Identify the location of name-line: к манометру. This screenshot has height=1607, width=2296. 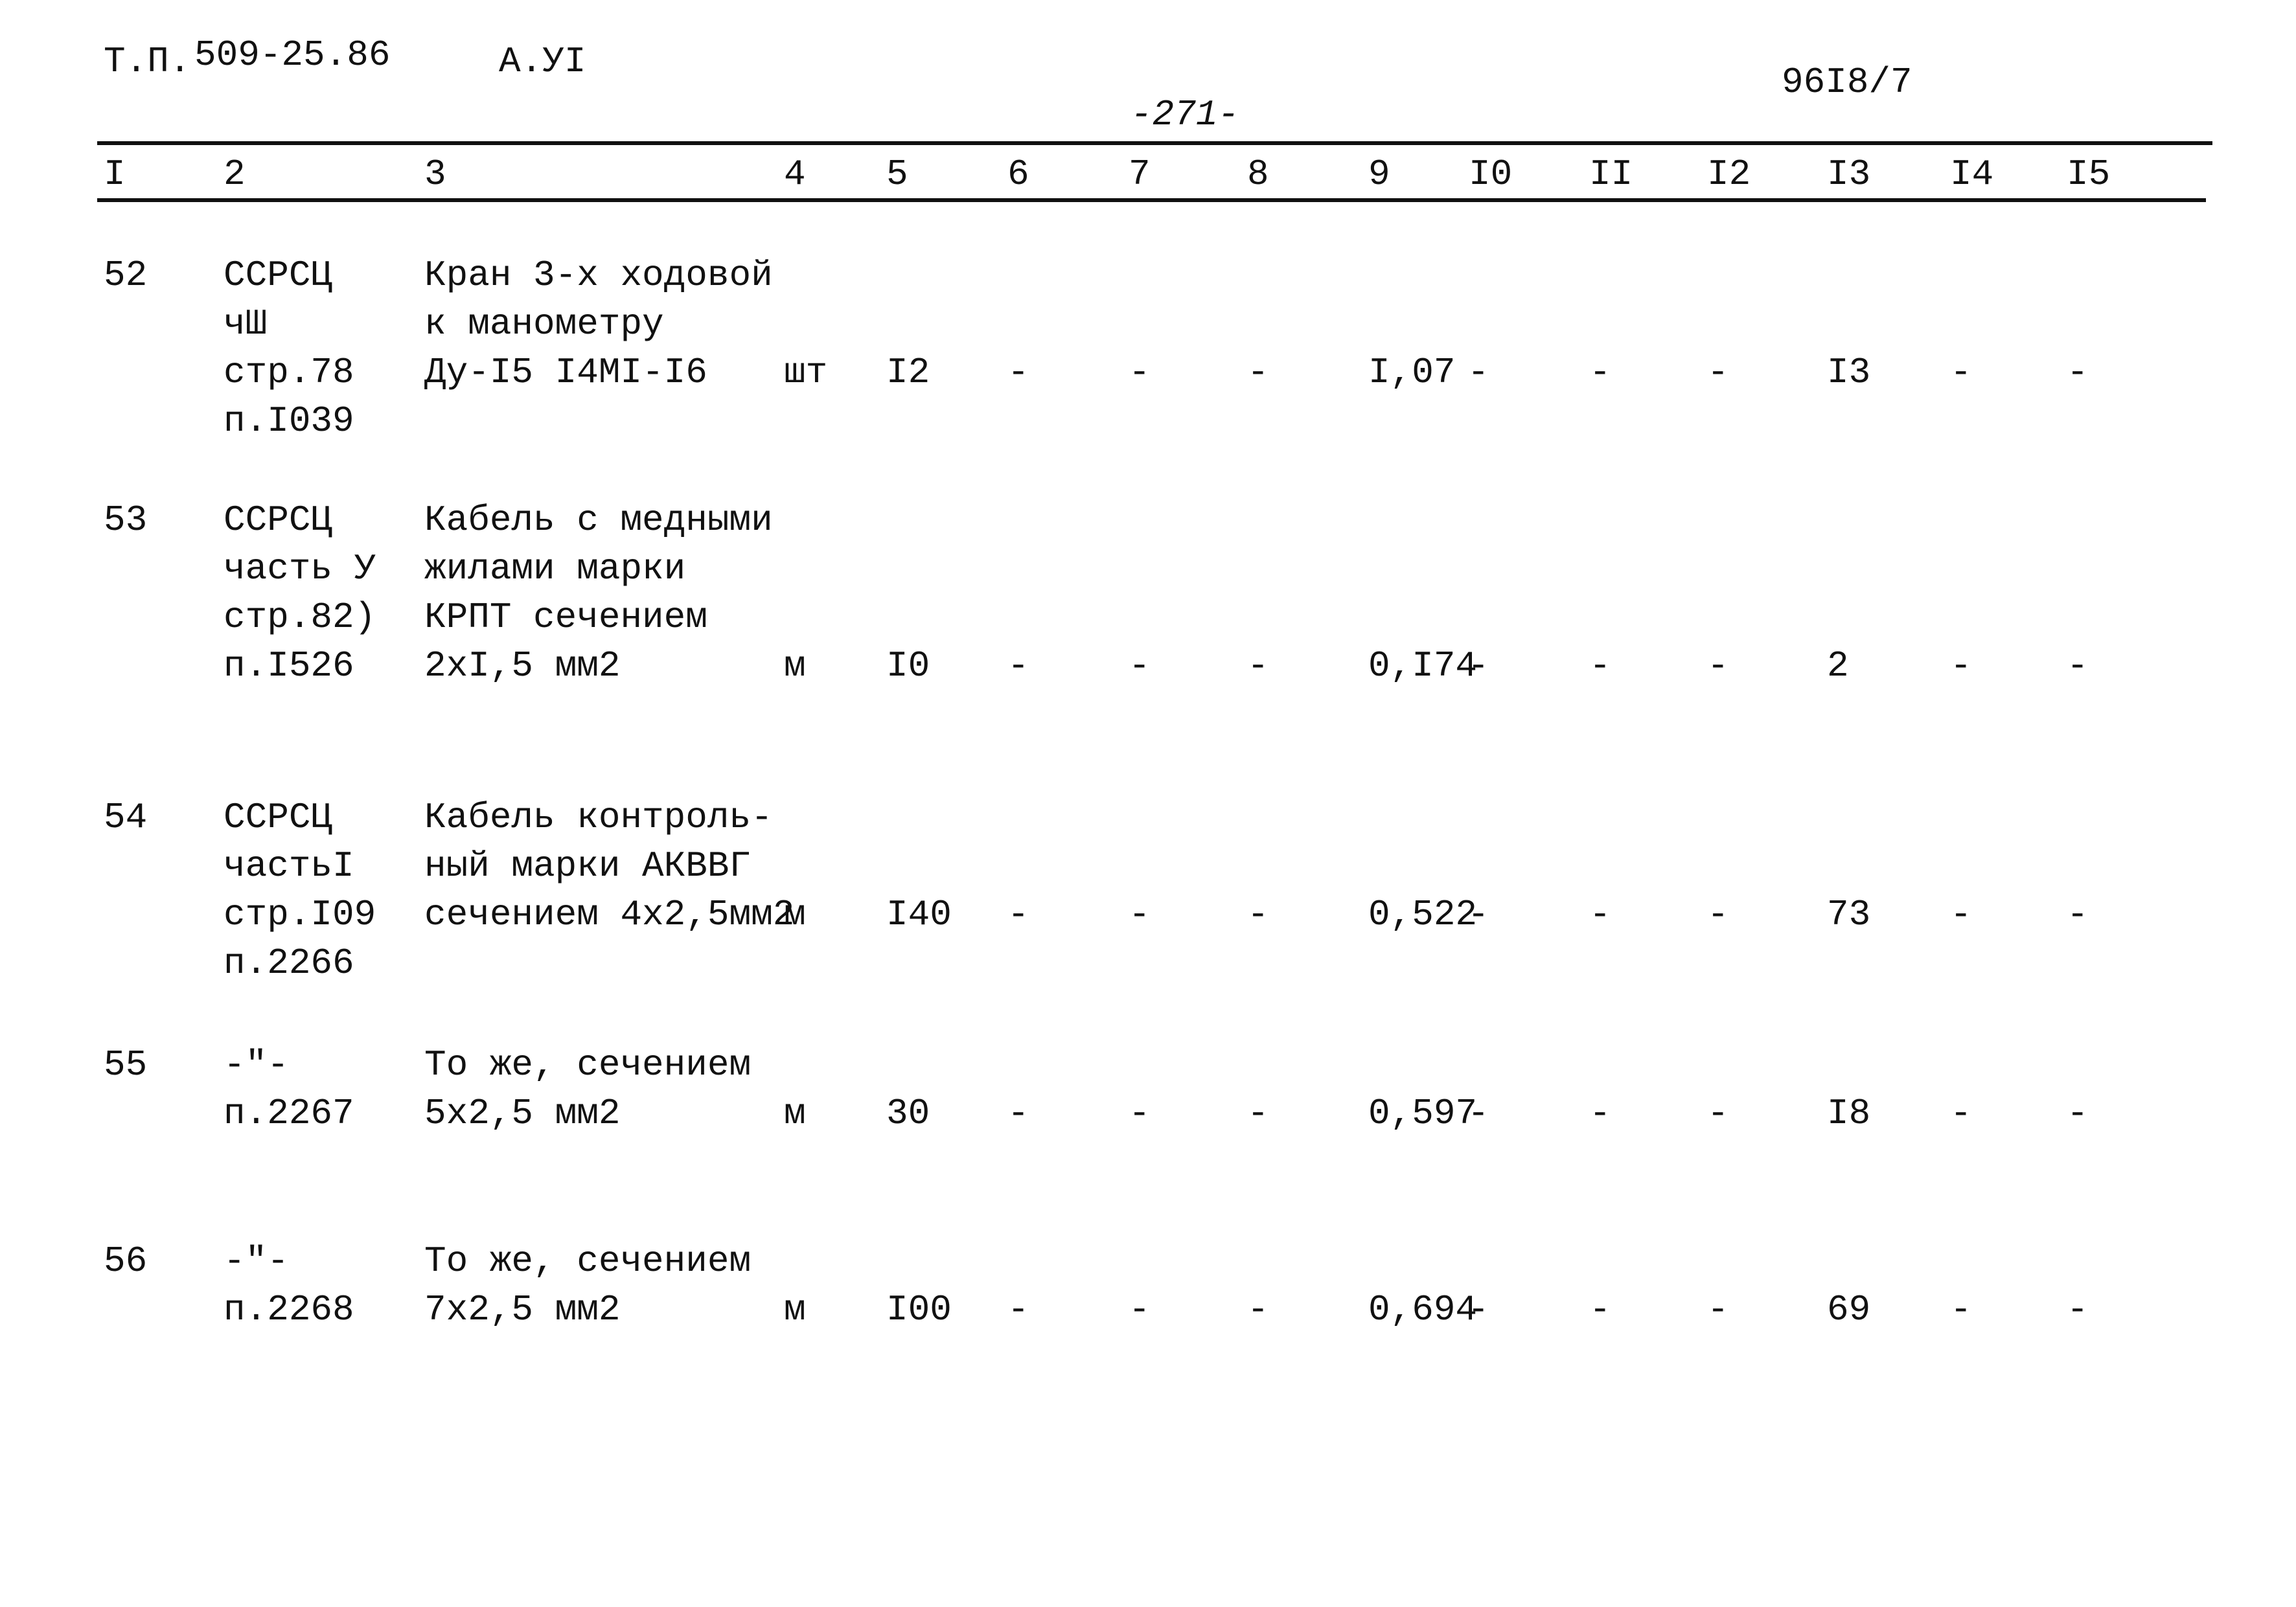
(544, 324).